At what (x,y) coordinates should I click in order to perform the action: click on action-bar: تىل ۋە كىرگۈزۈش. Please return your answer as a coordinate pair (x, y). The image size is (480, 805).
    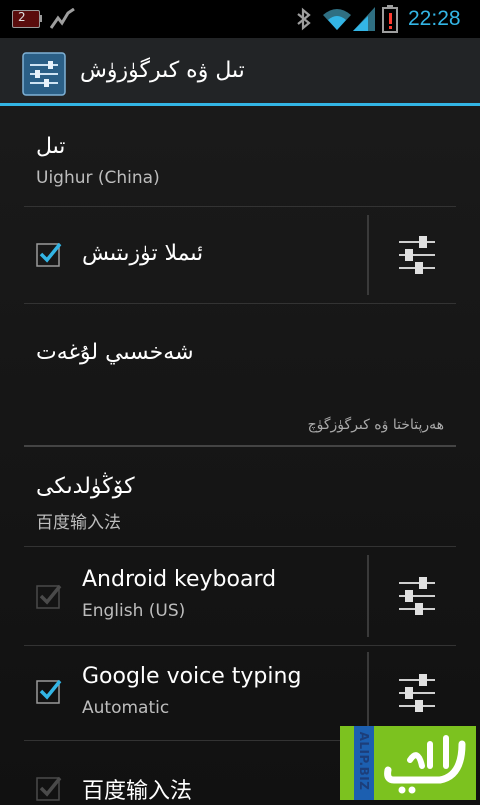
    Looking at the image, I should click on (240, 72).